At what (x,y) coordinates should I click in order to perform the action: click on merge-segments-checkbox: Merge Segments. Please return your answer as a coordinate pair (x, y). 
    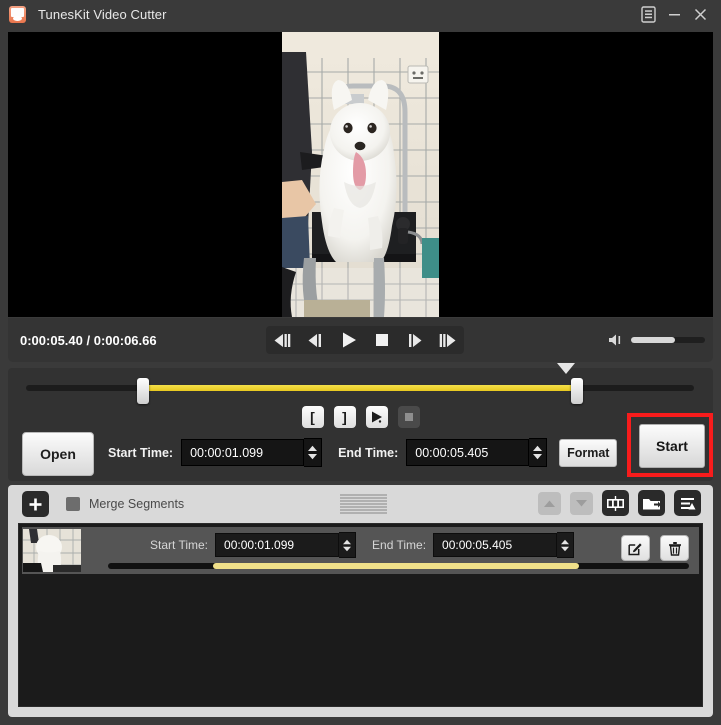
    Looking at the image, I should click on (125, 504).